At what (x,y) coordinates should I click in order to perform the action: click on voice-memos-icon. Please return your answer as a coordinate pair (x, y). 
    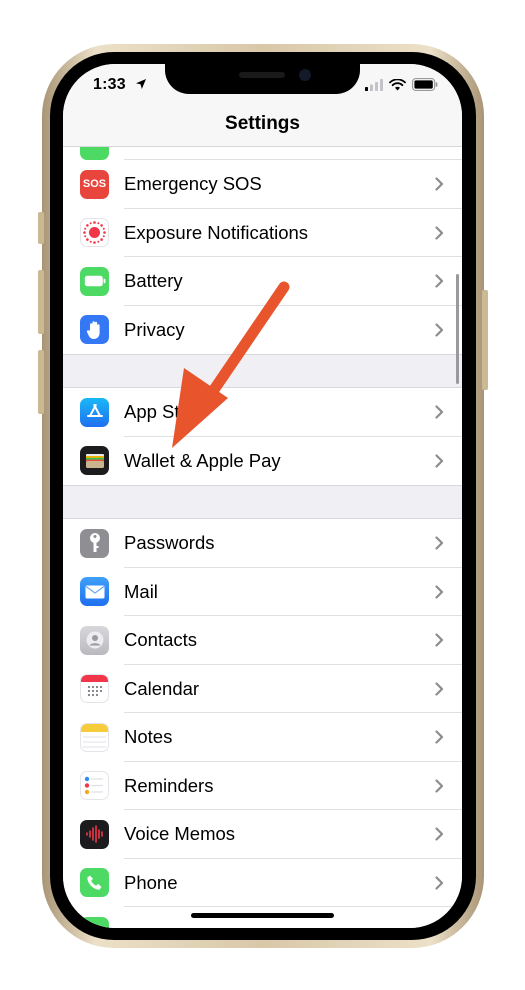
    Looking at the image, I should click on (94, 834).